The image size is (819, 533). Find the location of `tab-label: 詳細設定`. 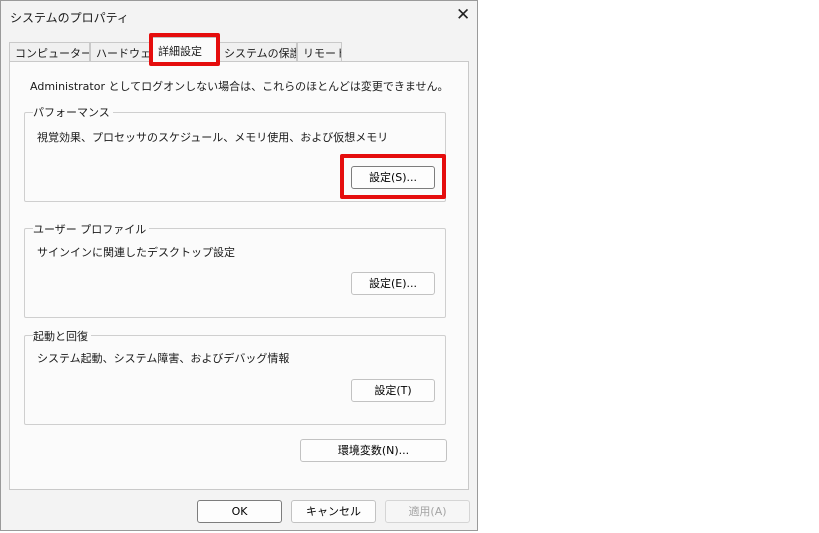

tab-label: 詳細設定 is located at coordinates (180, 51).